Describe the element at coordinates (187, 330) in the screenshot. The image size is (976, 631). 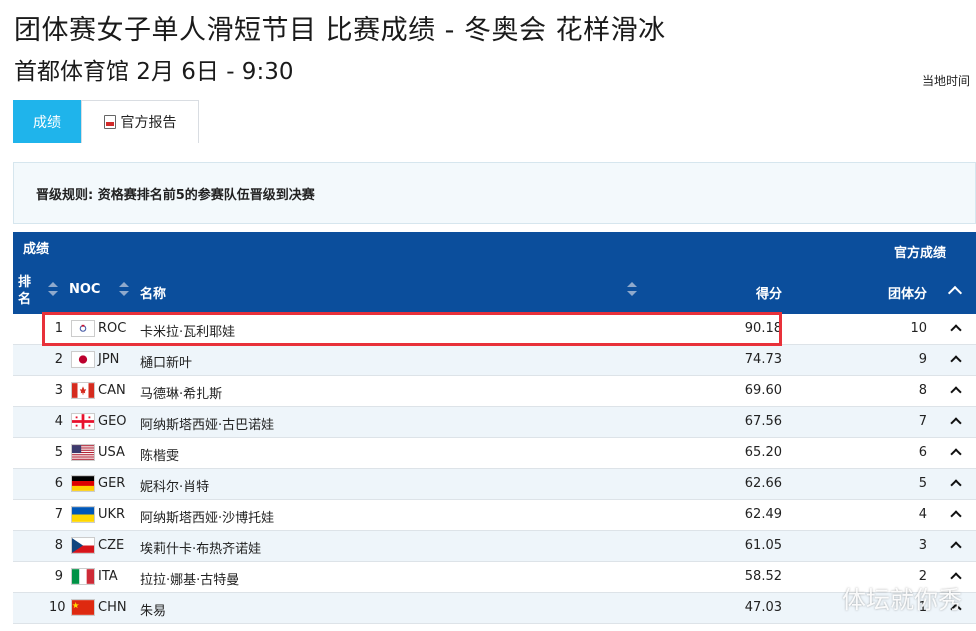
I see `athlete-name-link: 卡米拉·瓦利耶娃` at that location.